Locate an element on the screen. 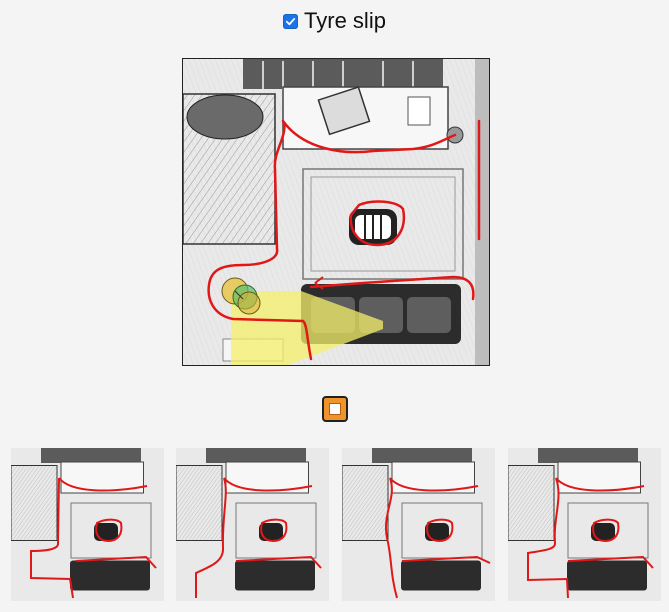 Image resolution: width=669 pixels, height=612 pixels. checkmark-icon is located at coordinates (290, 21).